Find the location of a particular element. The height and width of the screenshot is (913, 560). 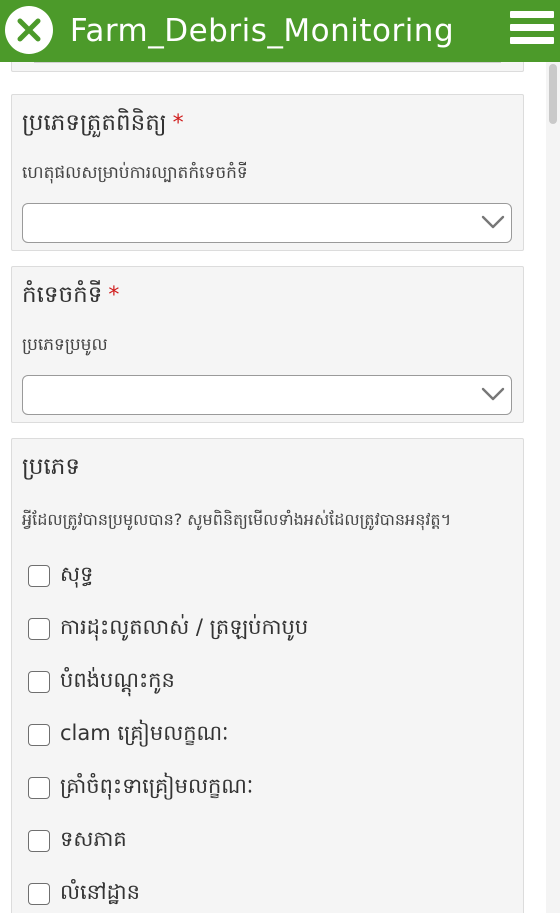

option-label: clam គ្រៀមលក្ខណៈ is located at coordinates (144, 732).